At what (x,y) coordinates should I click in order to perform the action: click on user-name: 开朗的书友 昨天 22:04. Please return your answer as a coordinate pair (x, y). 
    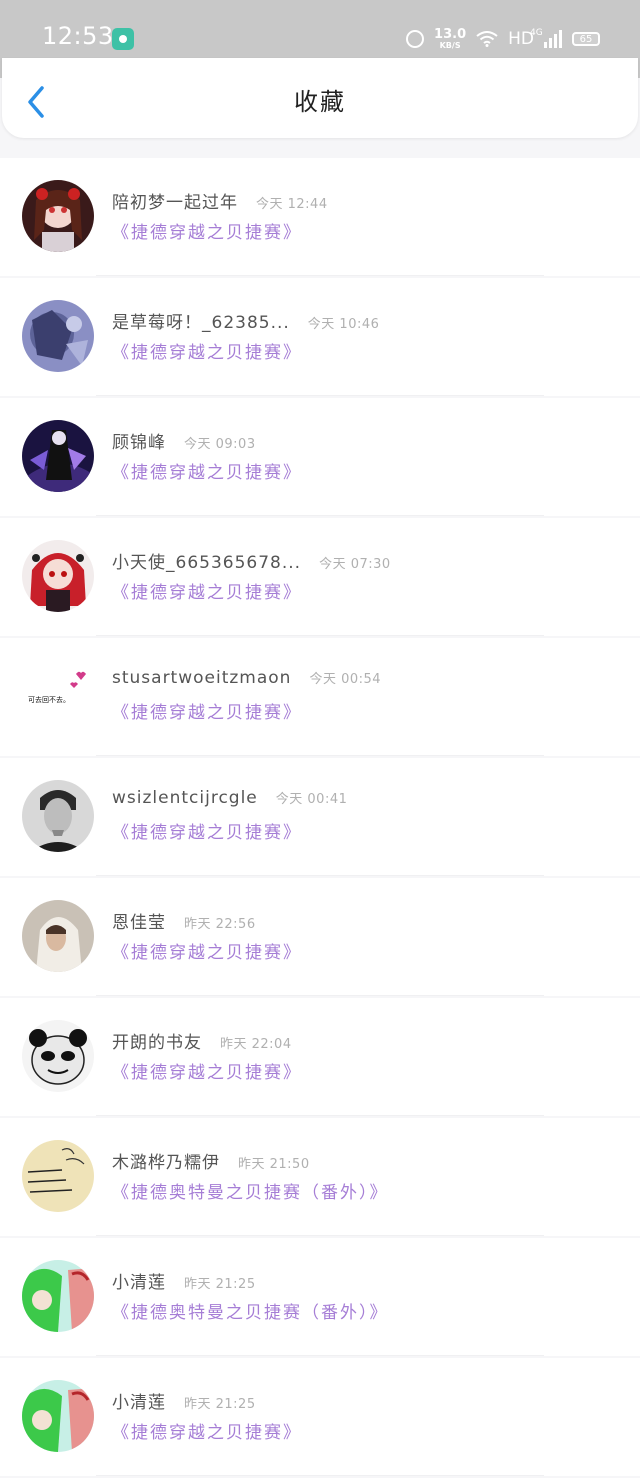
    Looking at the image, I should click on (202, 1040).